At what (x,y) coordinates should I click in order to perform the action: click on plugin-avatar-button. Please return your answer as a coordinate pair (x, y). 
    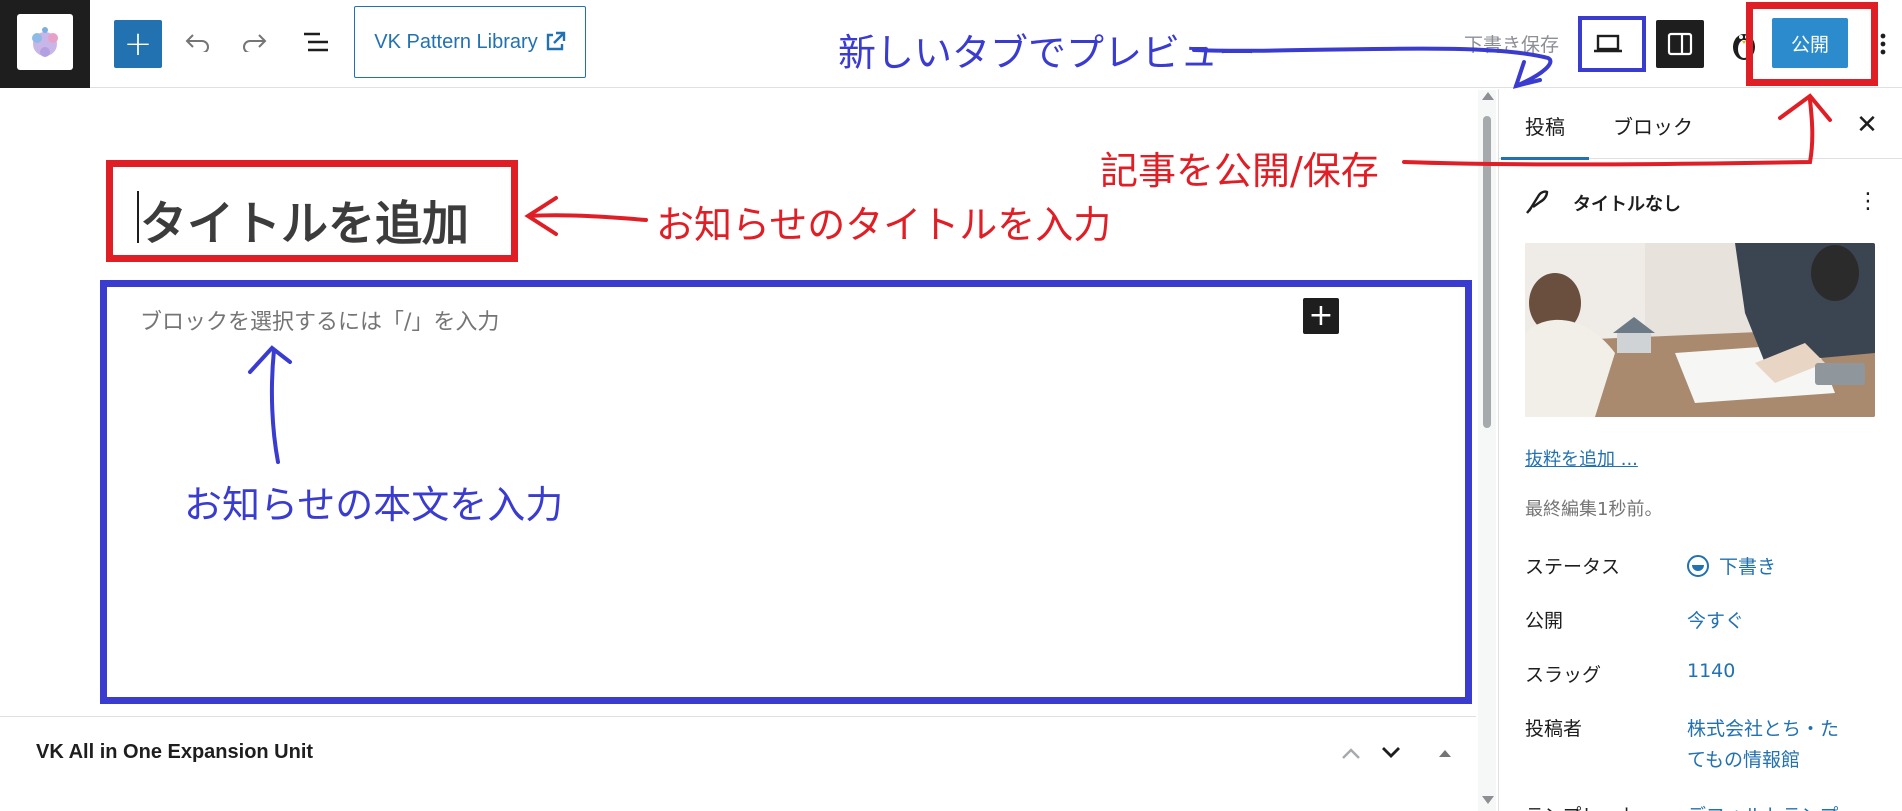
    Looking at the image, I should click on (1744, 44).